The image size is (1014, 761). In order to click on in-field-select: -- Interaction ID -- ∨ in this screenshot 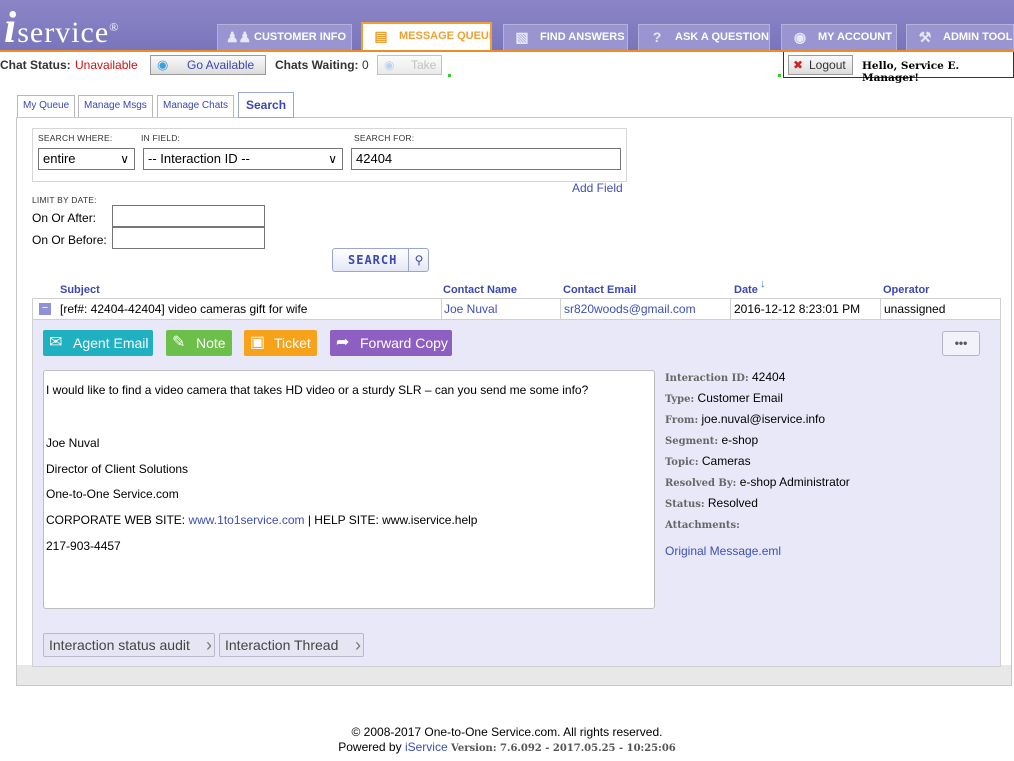, I will do `click(243, 159)`.